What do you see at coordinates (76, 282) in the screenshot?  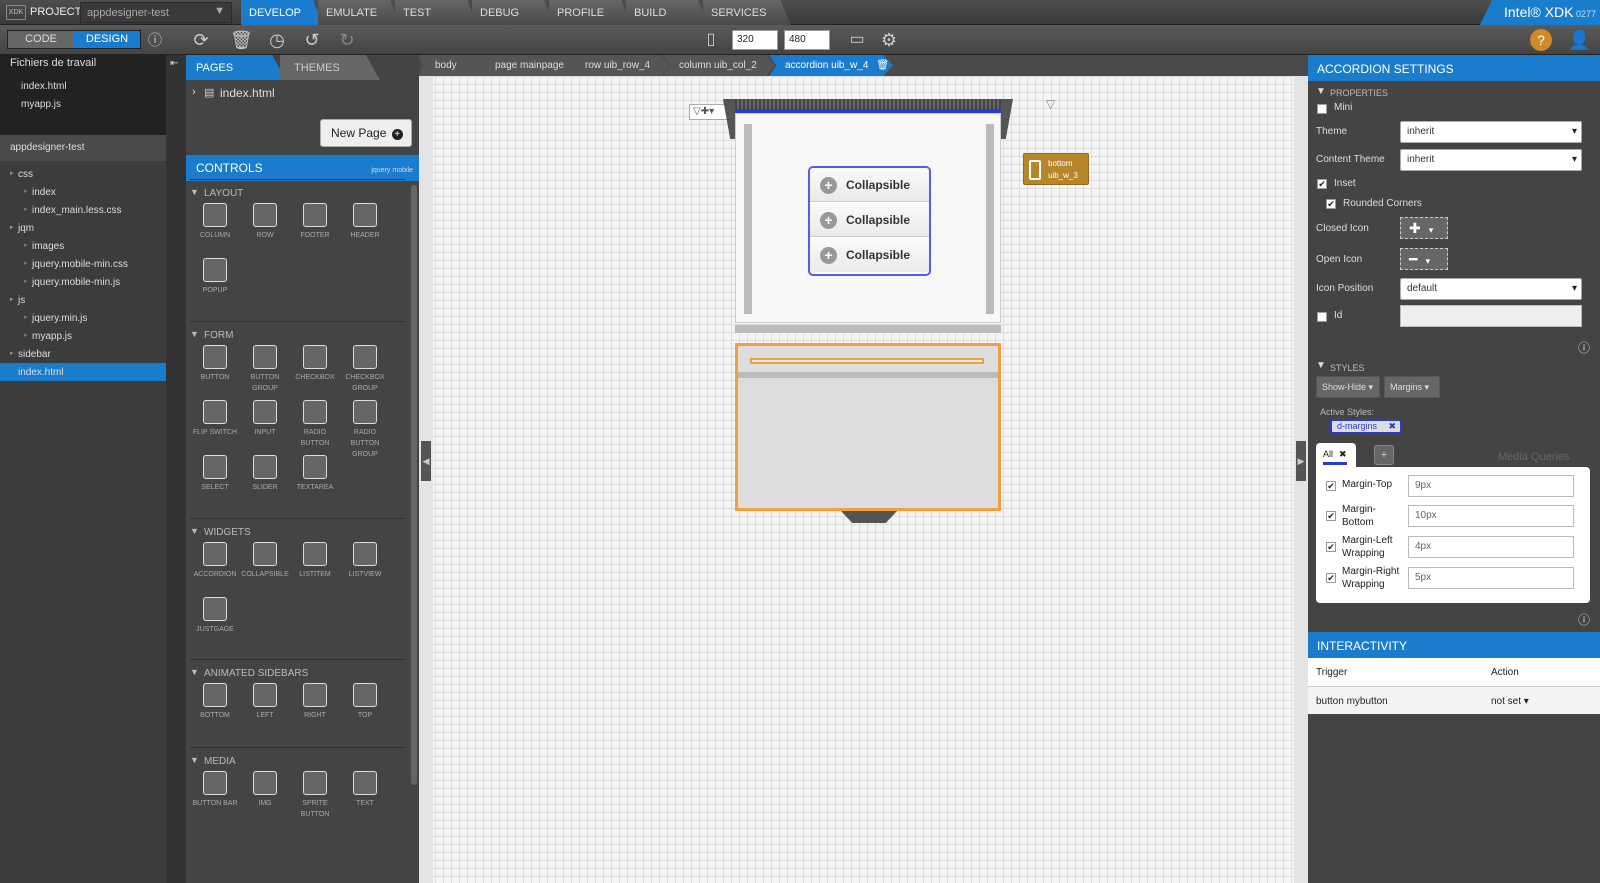 I see `tree-item: jquery.mobile-min.js` at bounding box center [76, 282].